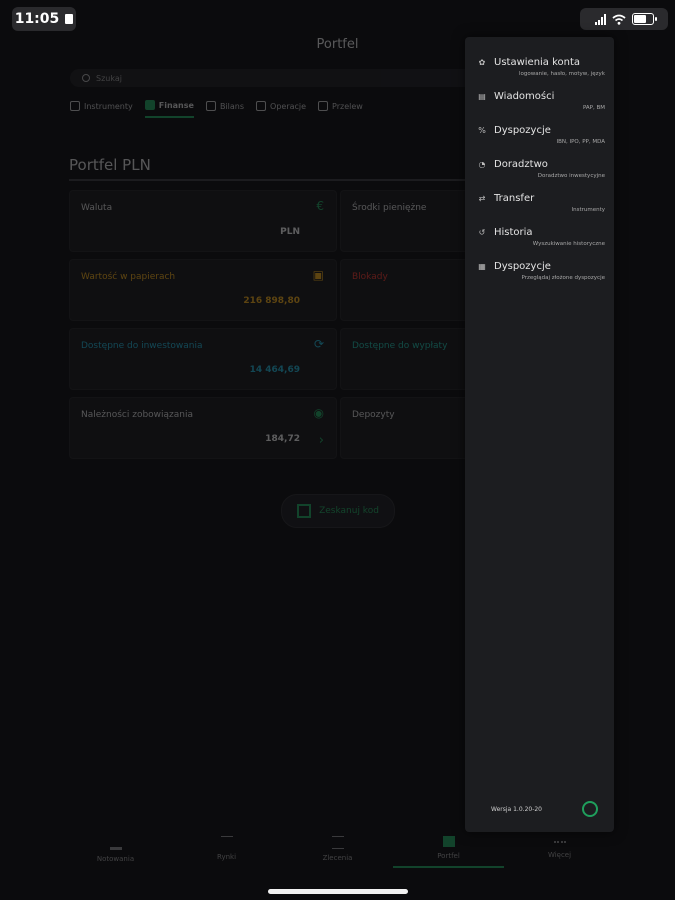  I want to click on tab-label: Przelew, so click(347, 106).